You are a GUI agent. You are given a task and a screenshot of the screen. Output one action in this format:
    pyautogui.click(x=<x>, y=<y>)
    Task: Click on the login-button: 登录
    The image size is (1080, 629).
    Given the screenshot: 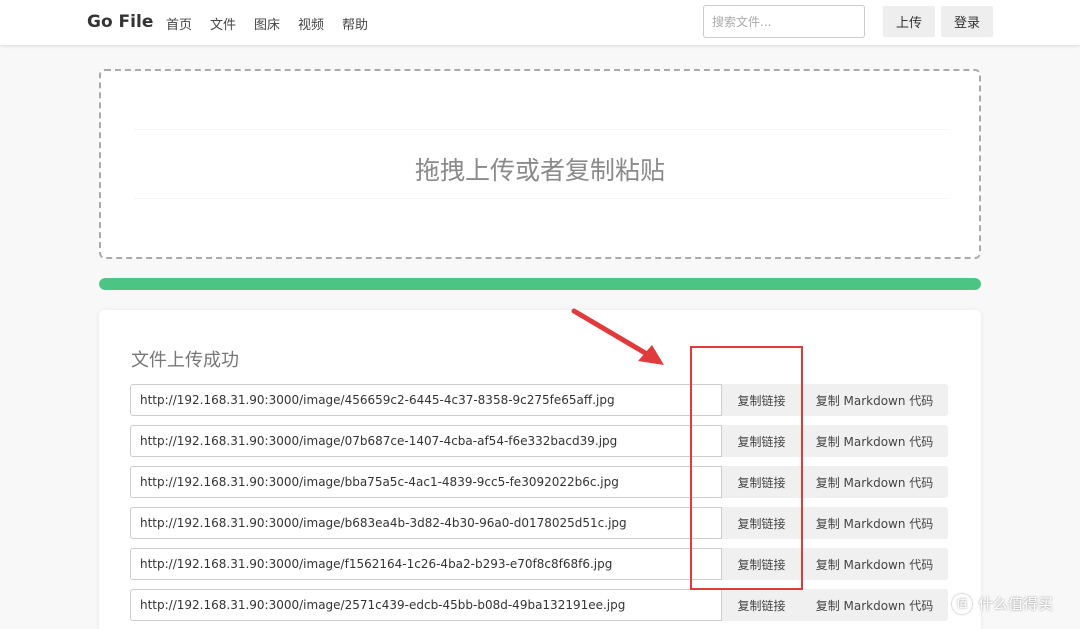 What is the action you would take?
    pyautogui.click(x=967, y=21)
    